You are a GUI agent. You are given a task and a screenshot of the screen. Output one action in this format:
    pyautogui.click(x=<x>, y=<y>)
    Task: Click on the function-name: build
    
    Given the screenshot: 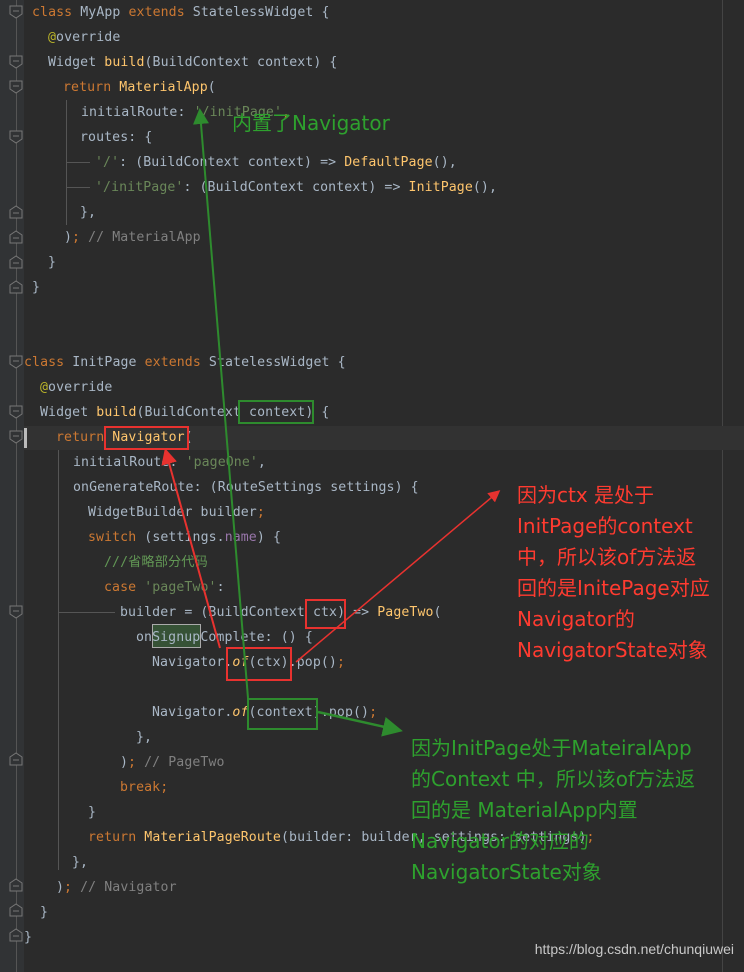 What is the action you would take?
    pyautogui.click(x=124, y=62)
    